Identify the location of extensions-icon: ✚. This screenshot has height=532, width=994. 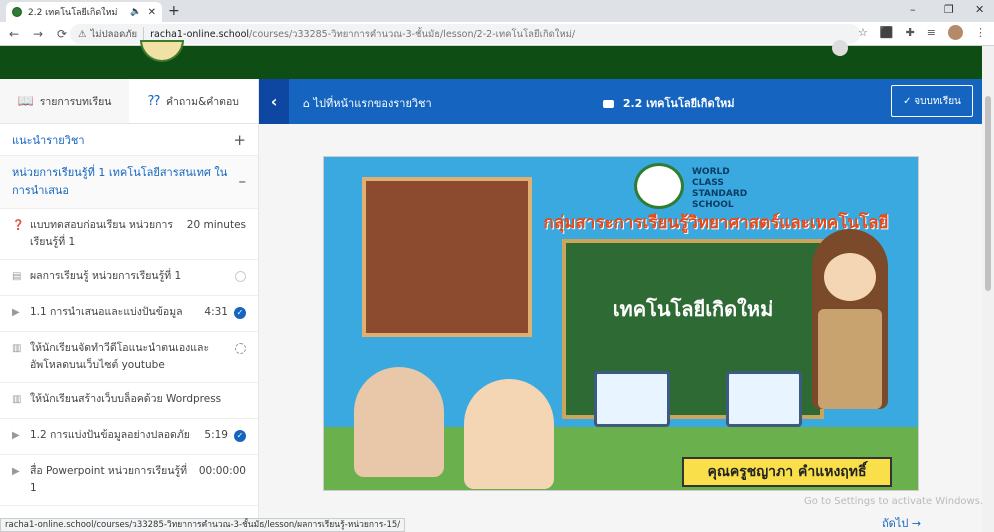
(910, 32).